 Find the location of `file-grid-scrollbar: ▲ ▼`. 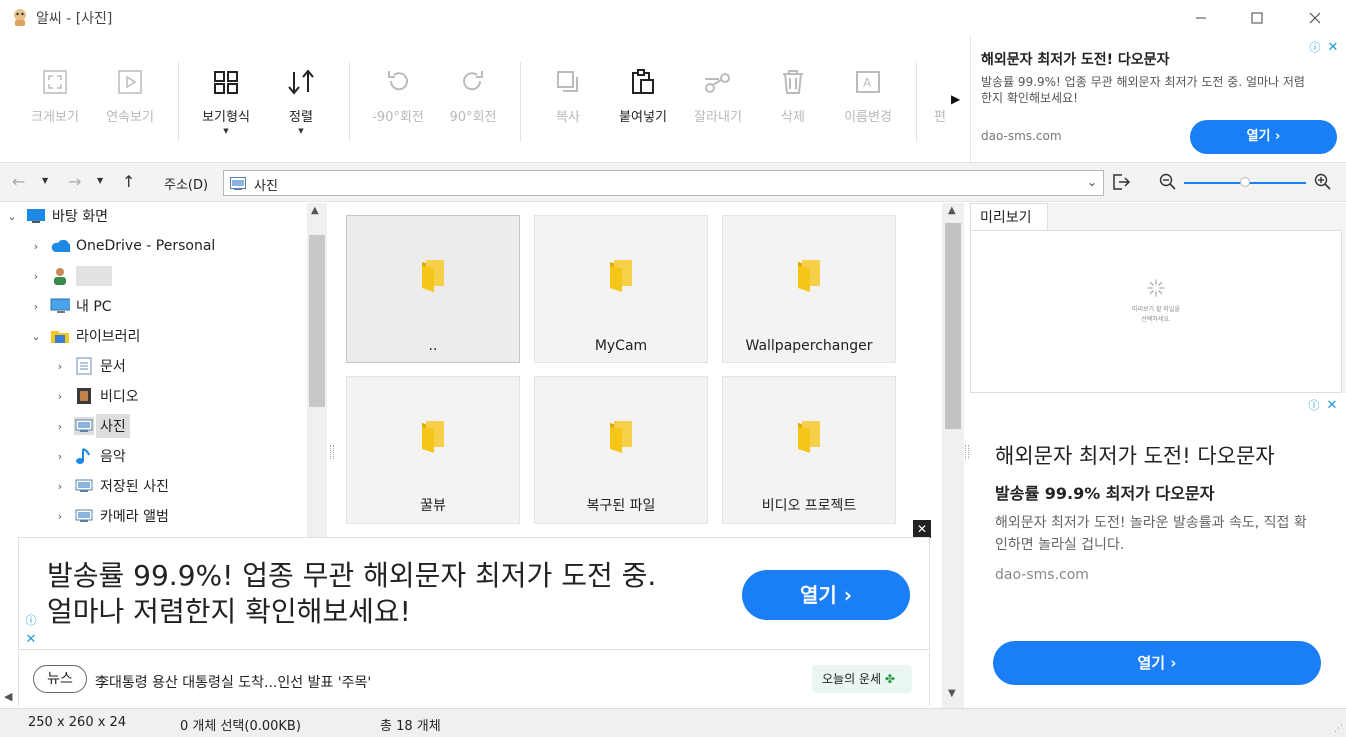

file-grid-scrollbar: ▲ ▼ is located at coordinates (953, 455).